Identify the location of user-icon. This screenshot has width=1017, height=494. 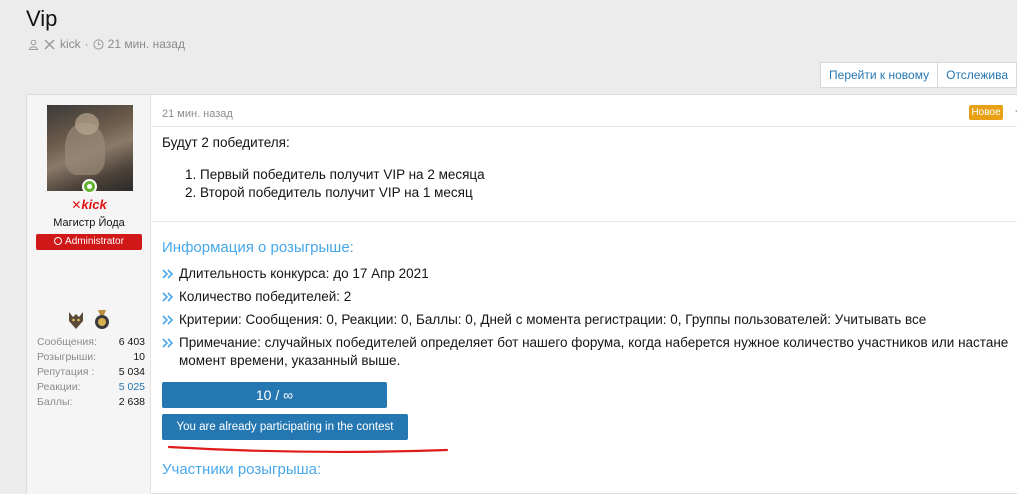
(33, 44).